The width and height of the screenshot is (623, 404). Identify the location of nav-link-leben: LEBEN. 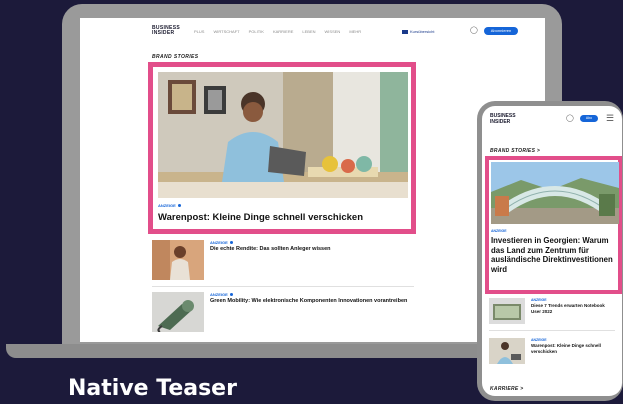
(308, 31).